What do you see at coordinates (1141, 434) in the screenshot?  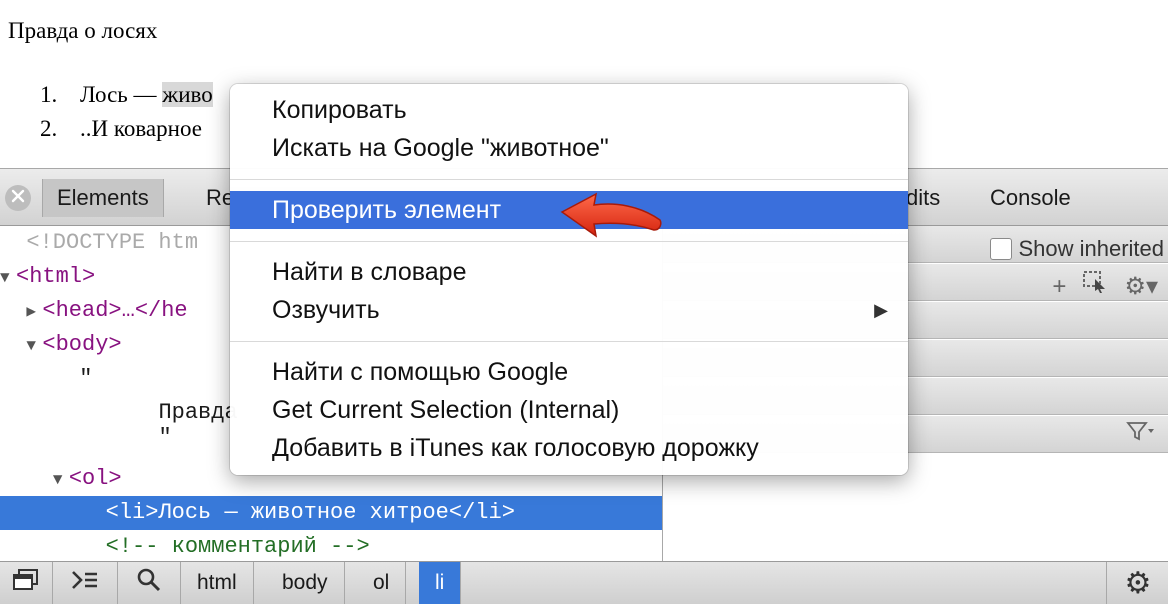 I see `filter-icon` at bounding box center [1141, 434].